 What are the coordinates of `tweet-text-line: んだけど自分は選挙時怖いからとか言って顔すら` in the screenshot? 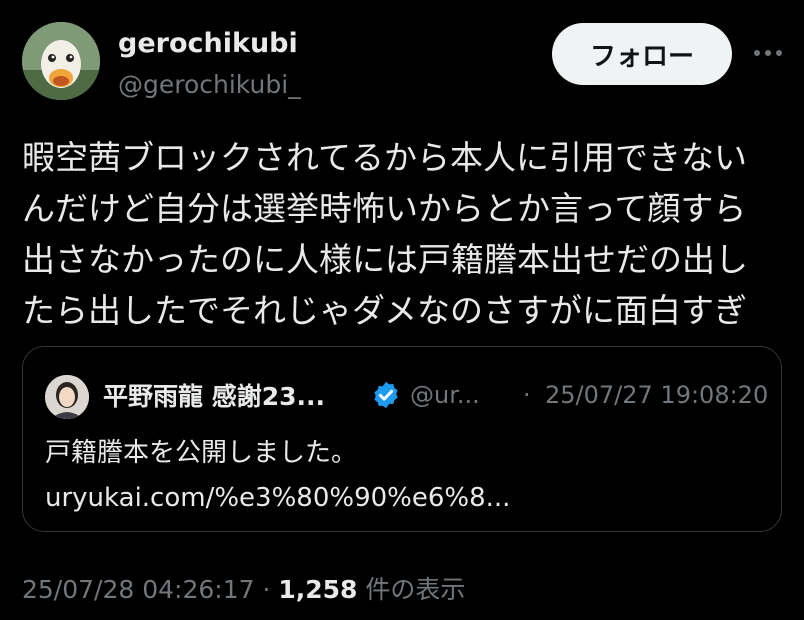 It's located at (384, 208).